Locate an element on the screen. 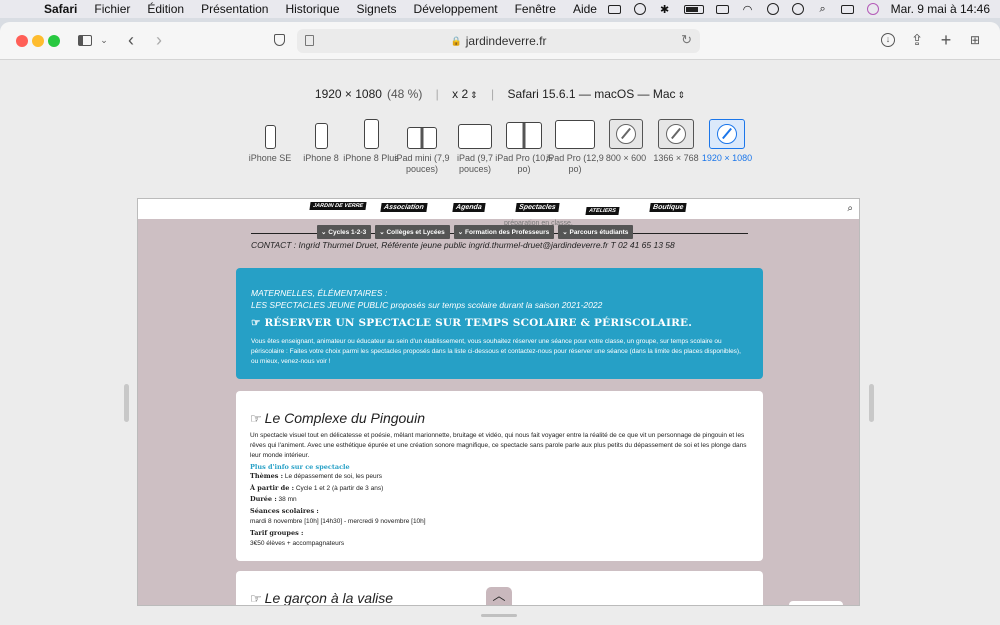 Image resolution: width=1000 pixels, height=625 pixels. menu-edition: Édition is located at coordinates (165, 9).